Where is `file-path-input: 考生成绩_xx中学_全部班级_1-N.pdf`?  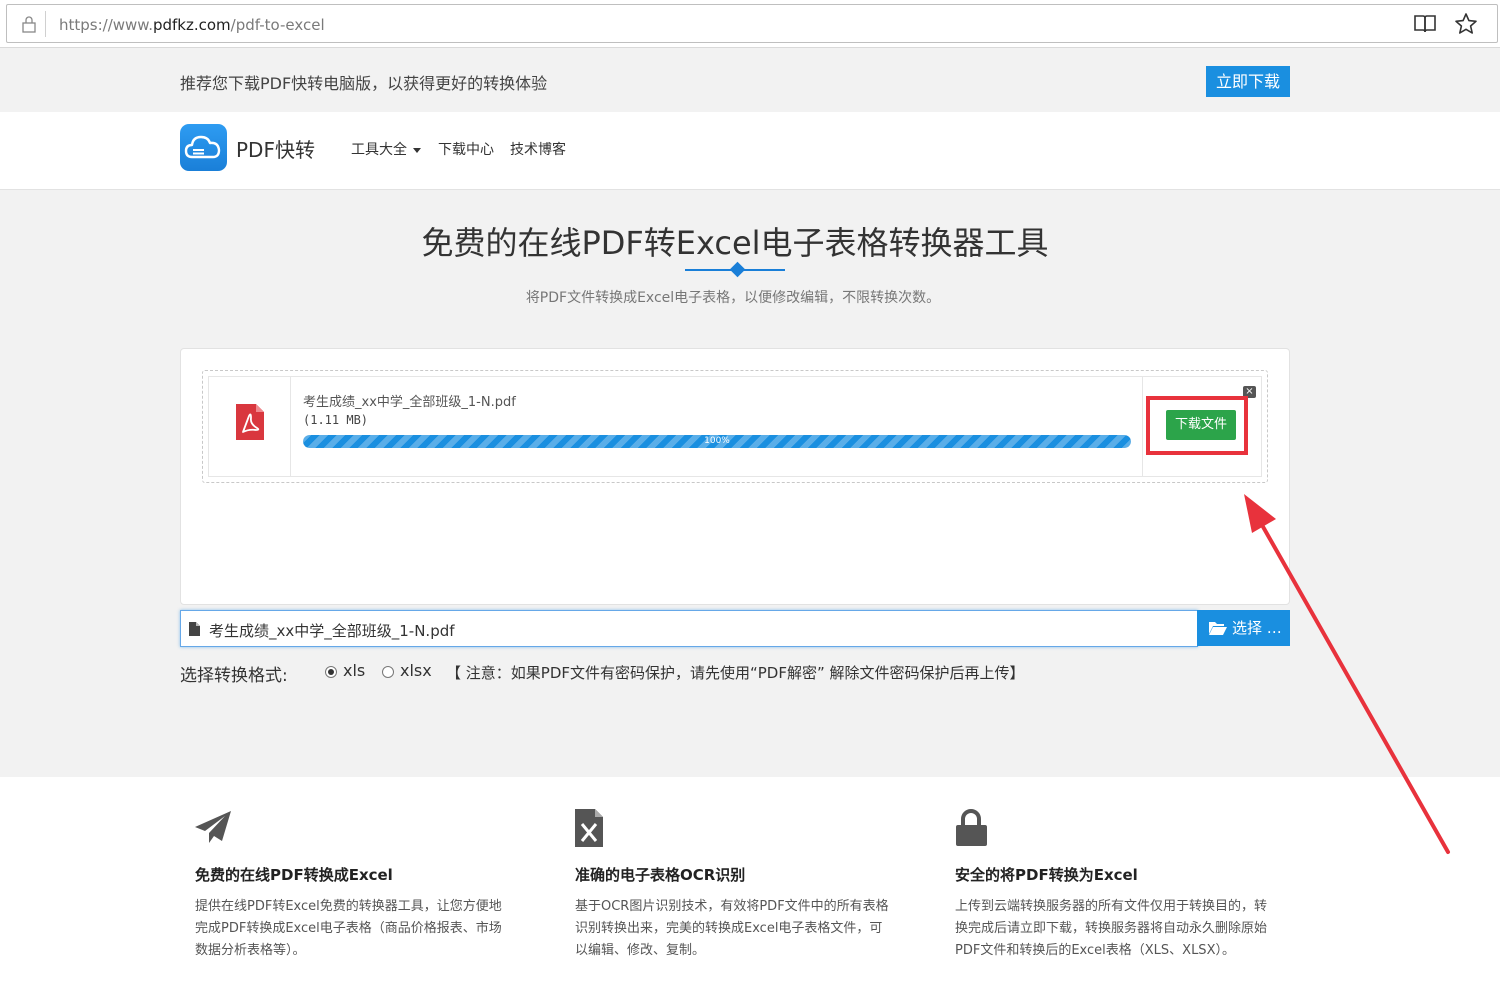
file-path-input: 考生成绩_xx中学_全部班级_1-N.pdf is located at coordinates (689, 628).